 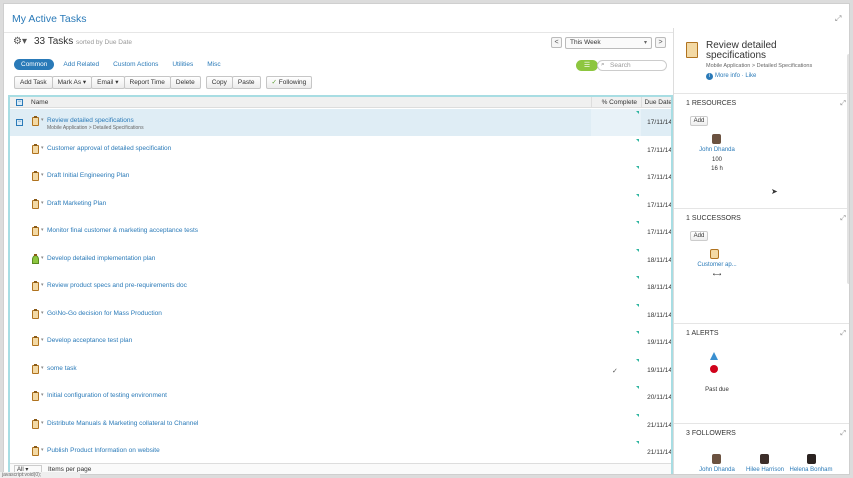 I want to click on tab-custom-actions: Custom Actions, so click(x=135, y=64).